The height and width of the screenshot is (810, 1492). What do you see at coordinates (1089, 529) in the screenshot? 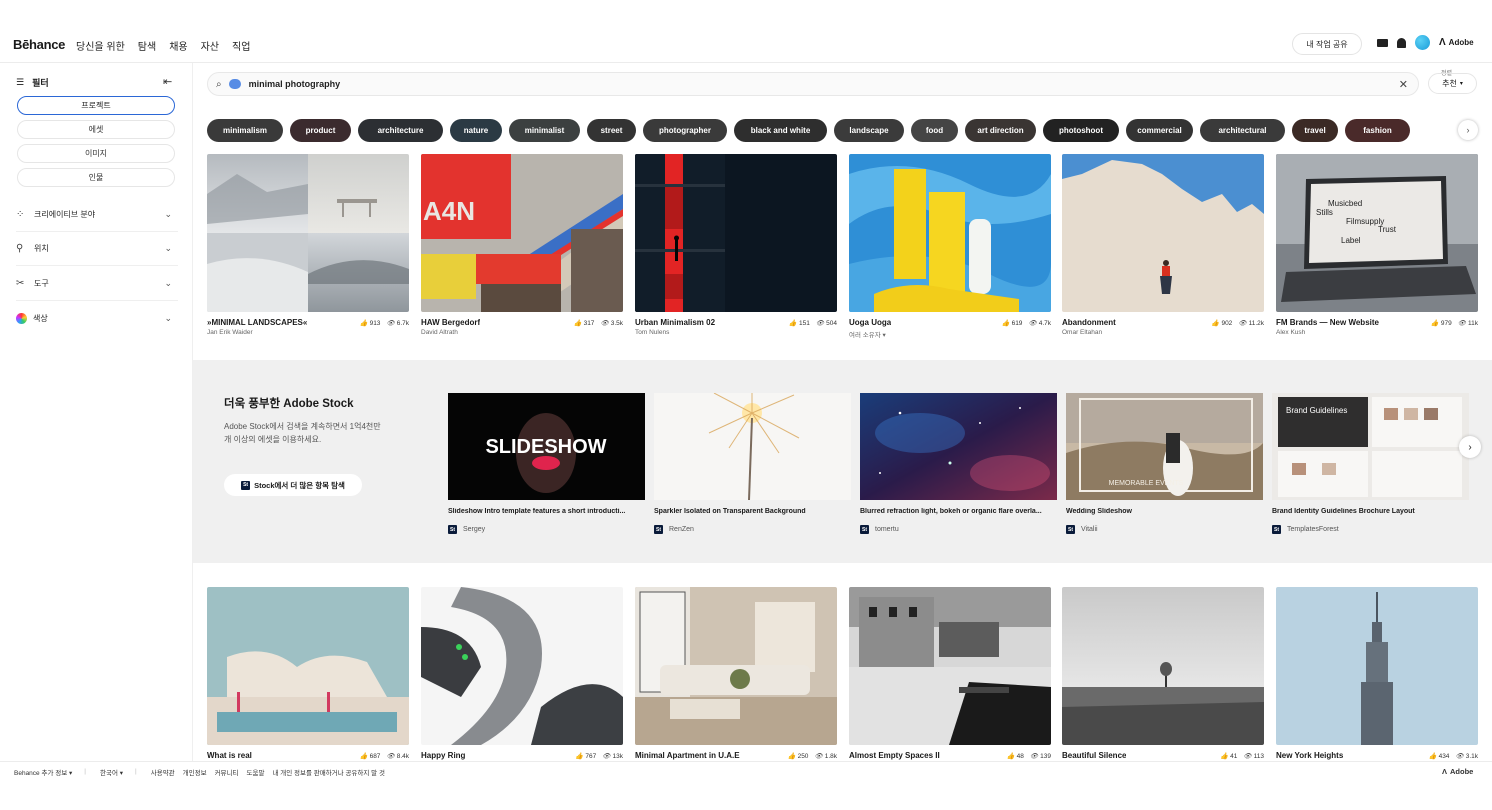
I see `author-name: Vitalii` at bounding box center [1089, 529].